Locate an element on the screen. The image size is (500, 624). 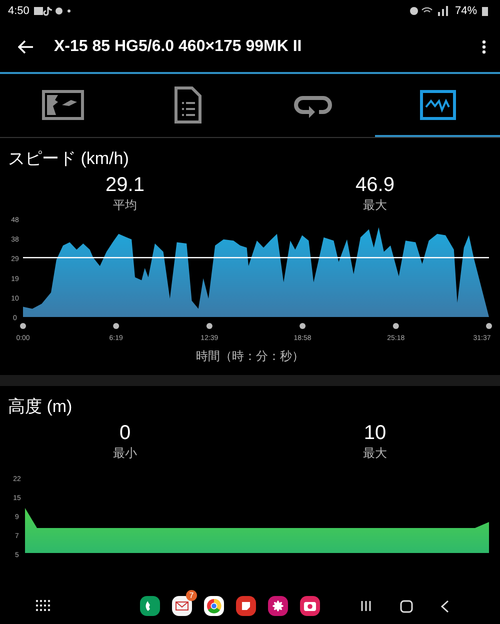
more-menu-icon is located at coordinates (484, 47).